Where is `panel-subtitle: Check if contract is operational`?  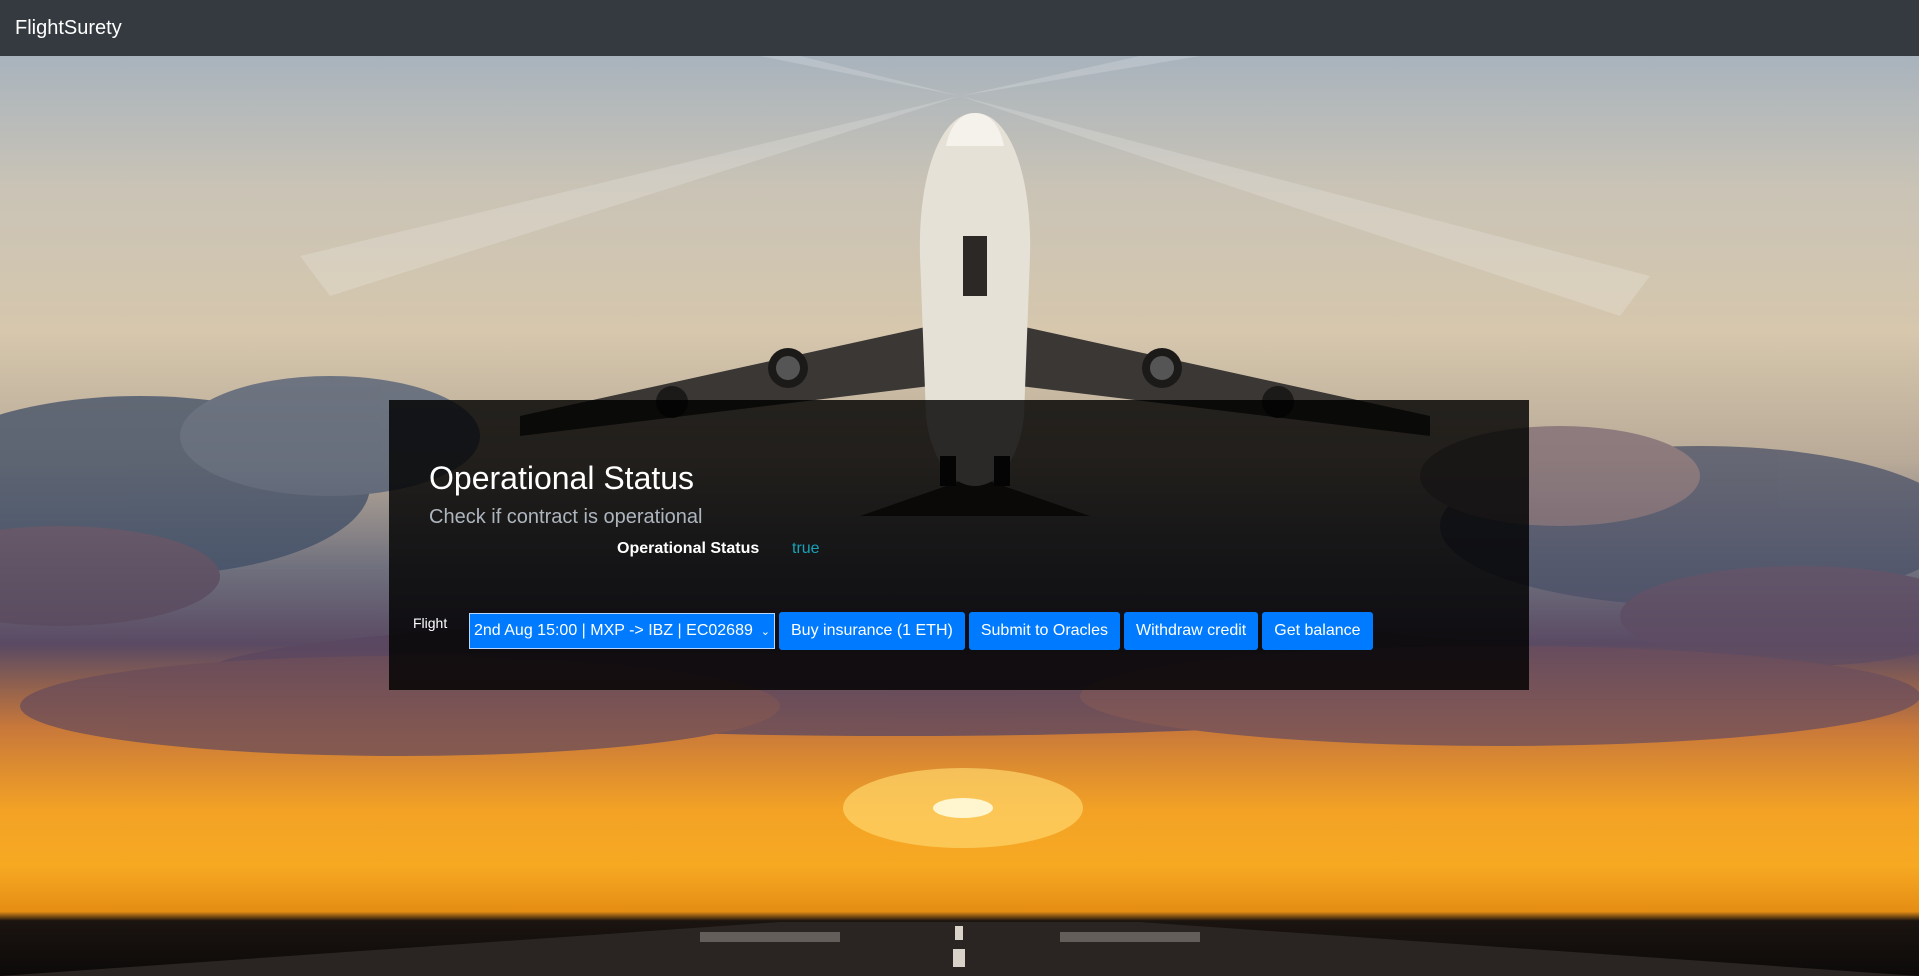 panel-subtitle: Check if contract is operational is located at coordinates (566, 517).